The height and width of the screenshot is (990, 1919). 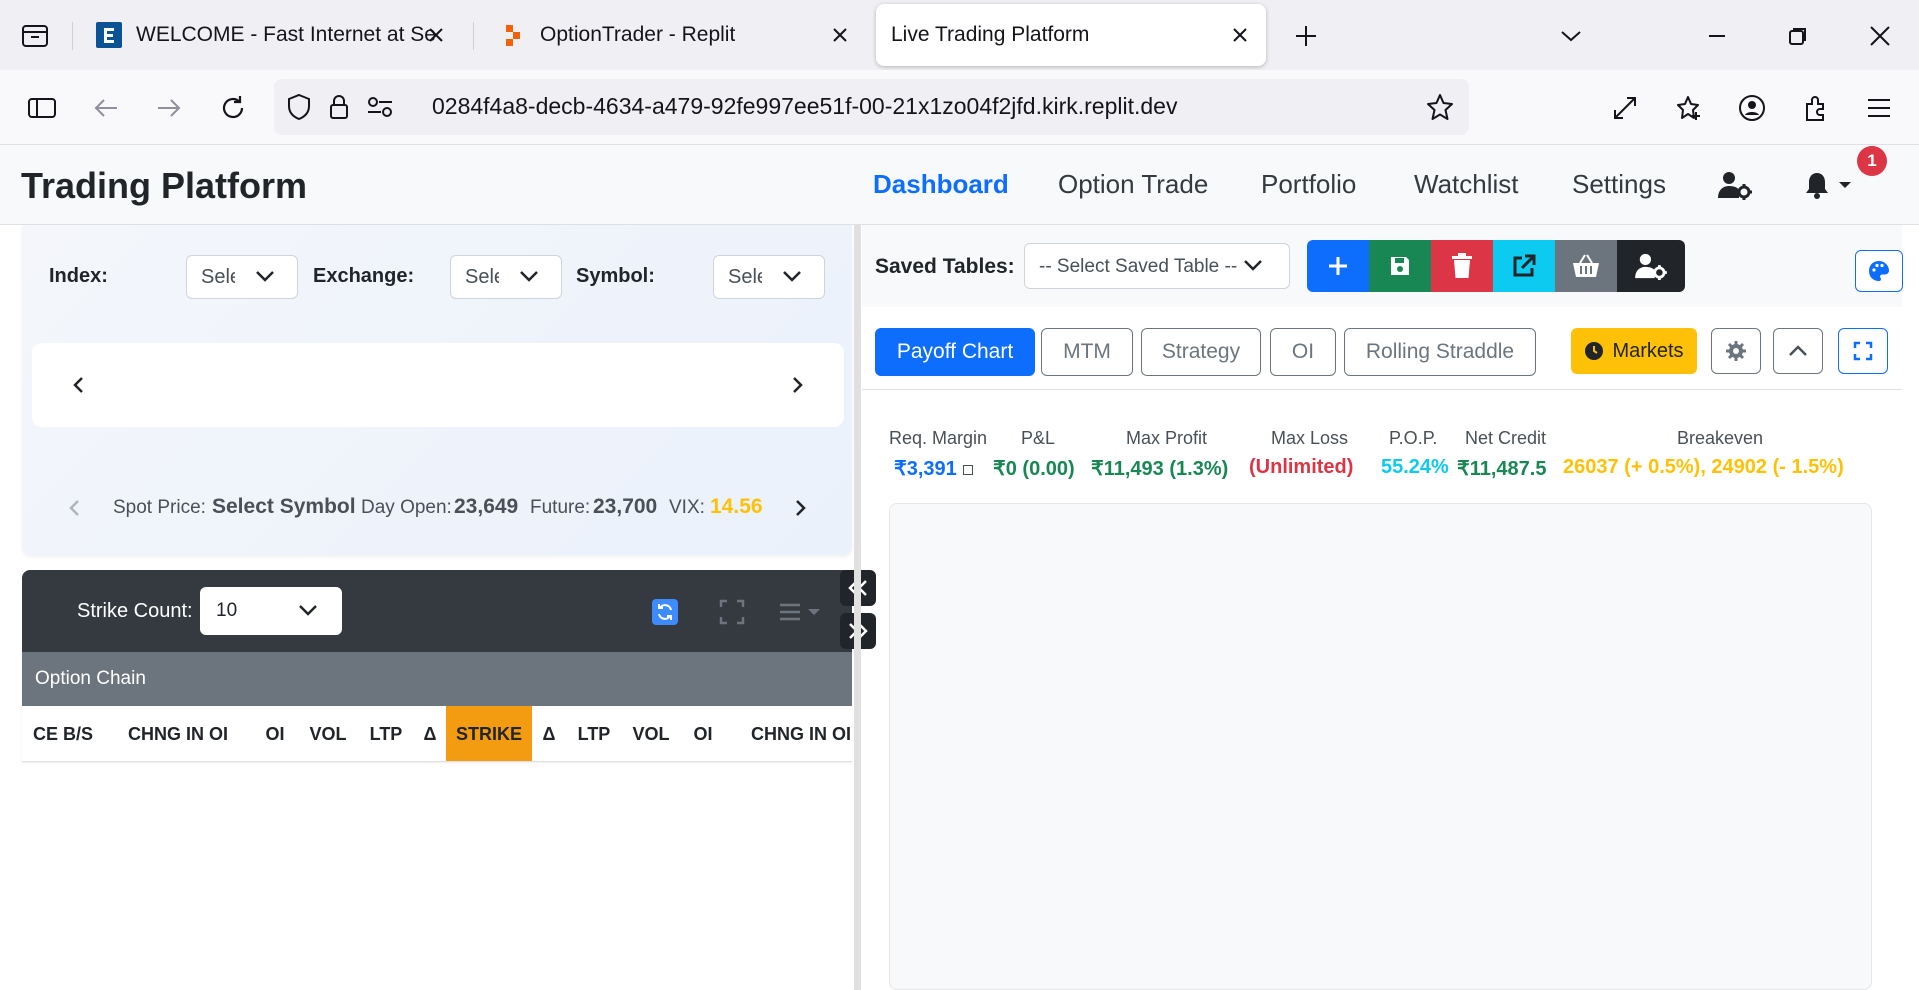 I want to click on saved-table-select: -- Select Saved Table --, so click(x=1157, y=266).